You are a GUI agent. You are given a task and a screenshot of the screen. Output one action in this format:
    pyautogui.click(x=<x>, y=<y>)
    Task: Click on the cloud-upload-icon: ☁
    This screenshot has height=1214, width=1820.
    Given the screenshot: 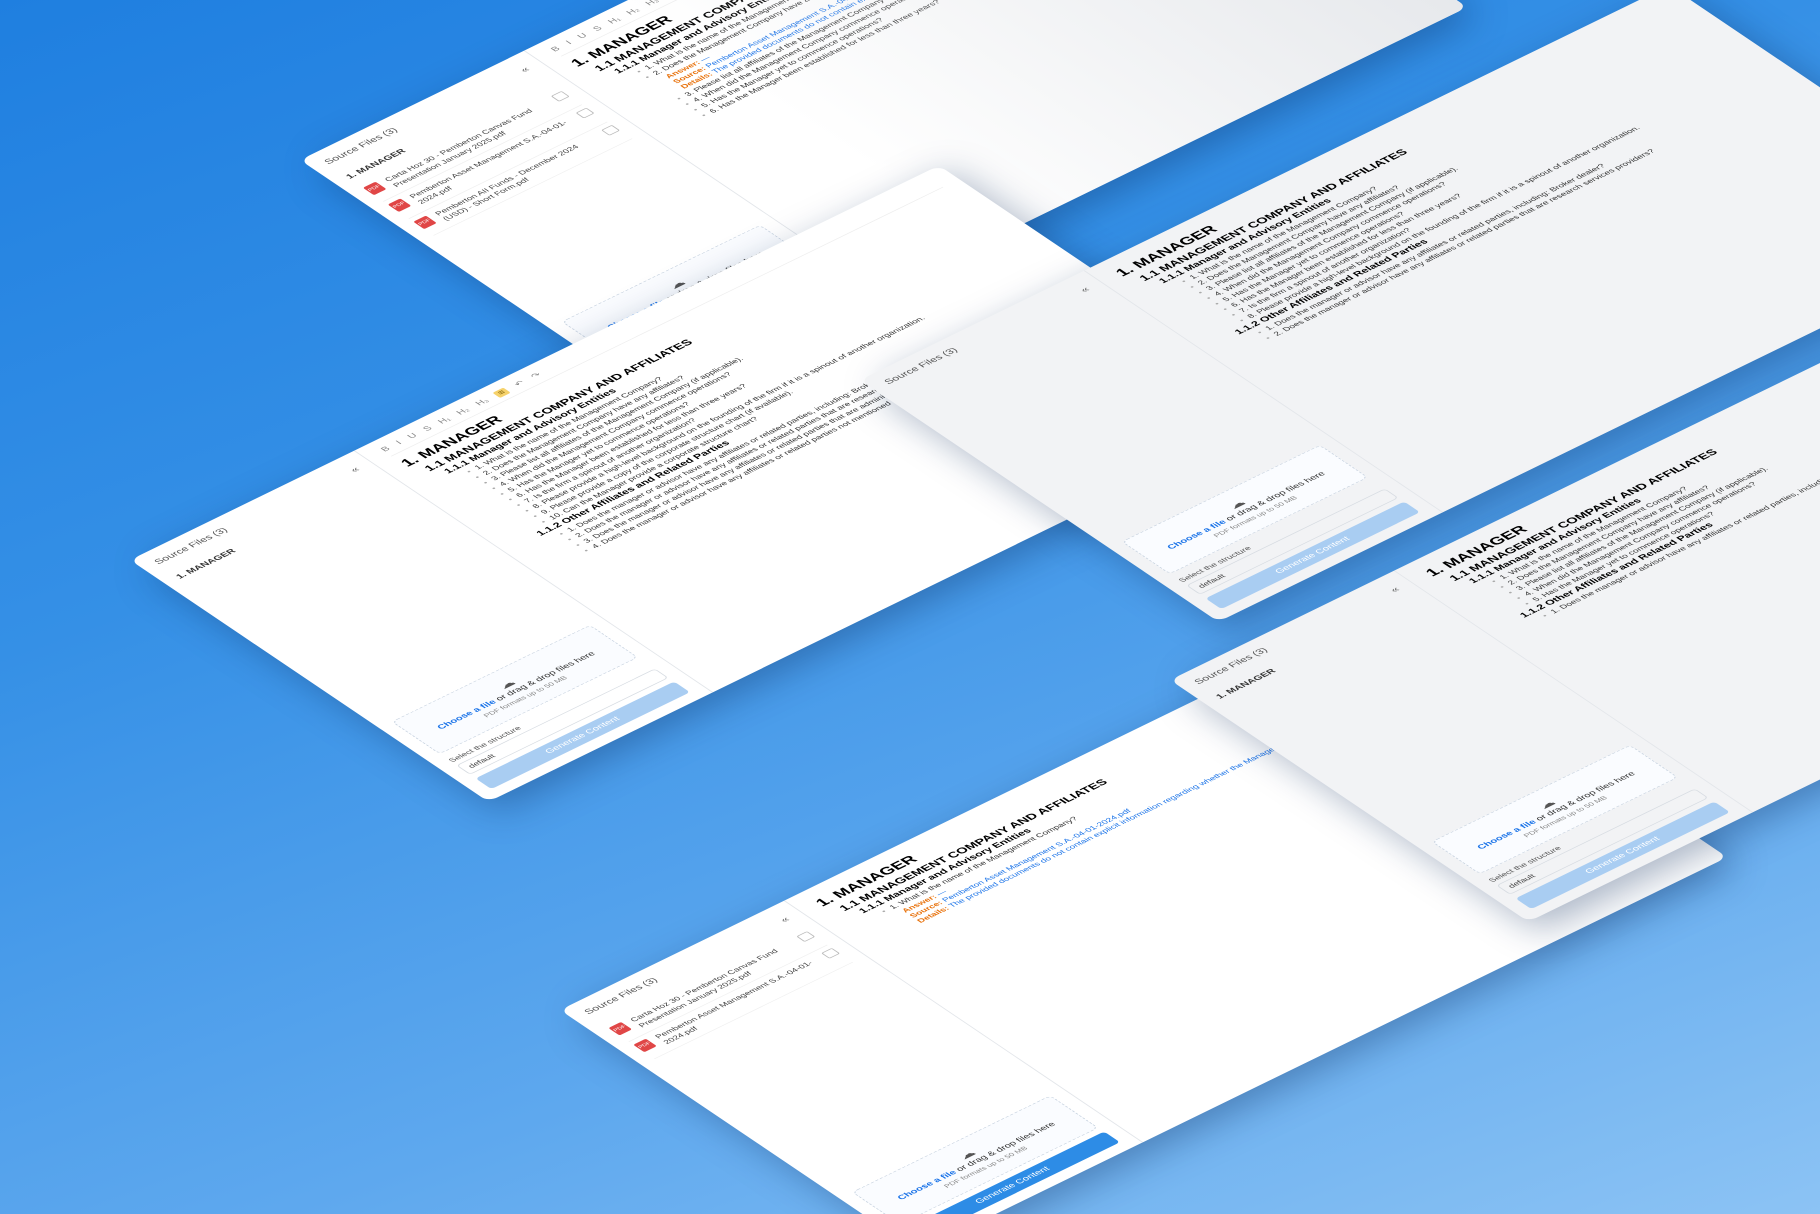 What is the action you would take?
    pyautogui.click(x=967, y=1154)
    